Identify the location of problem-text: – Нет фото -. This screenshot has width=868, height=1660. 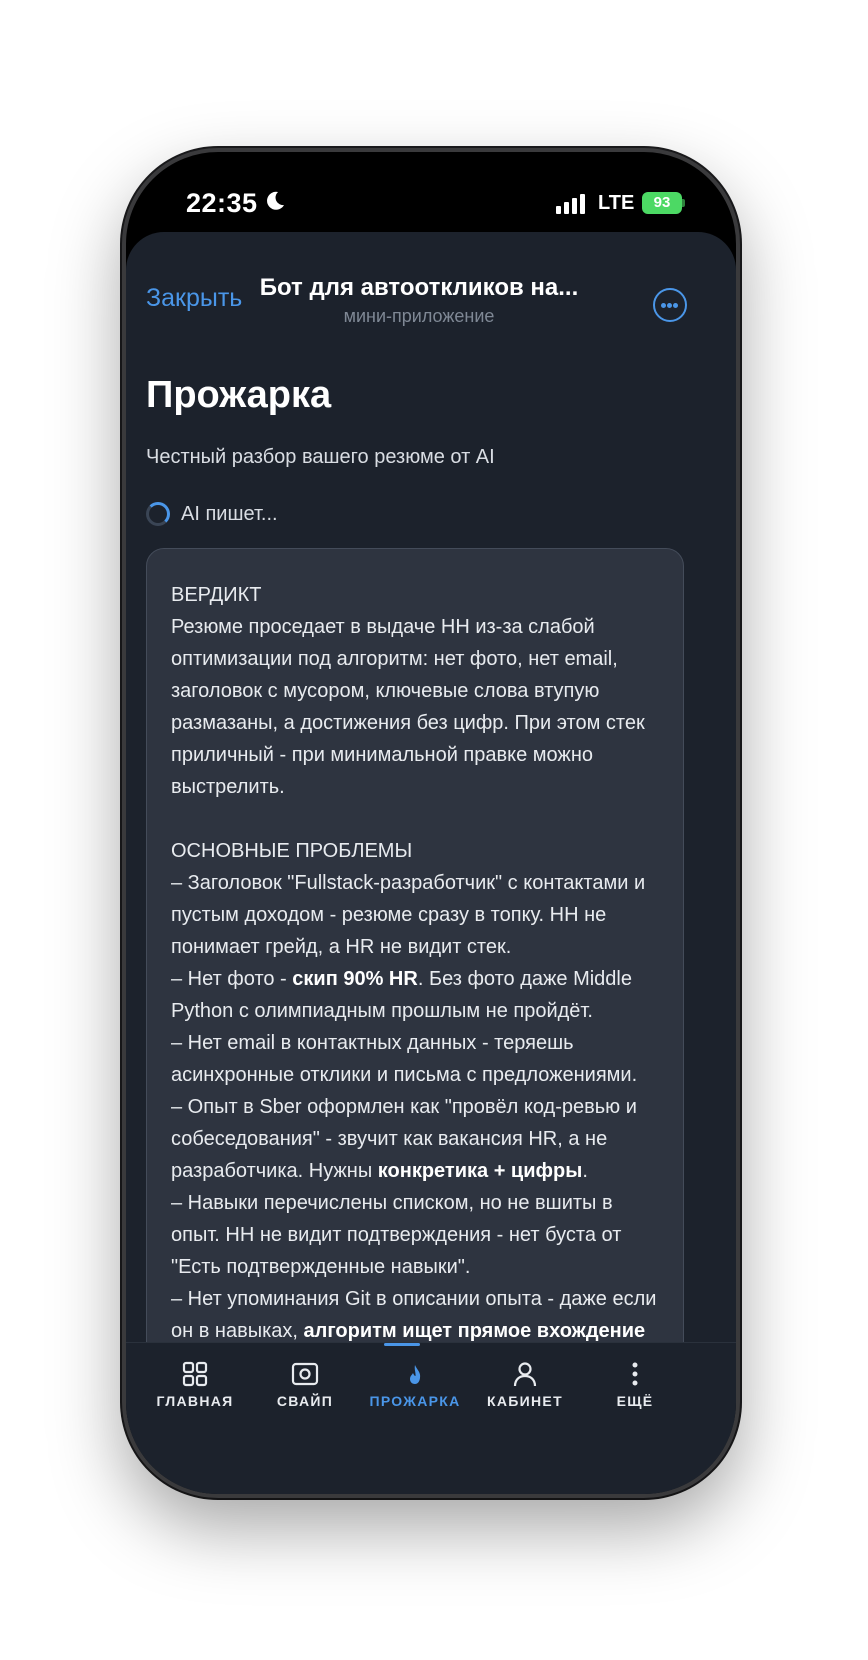
(232, 979).